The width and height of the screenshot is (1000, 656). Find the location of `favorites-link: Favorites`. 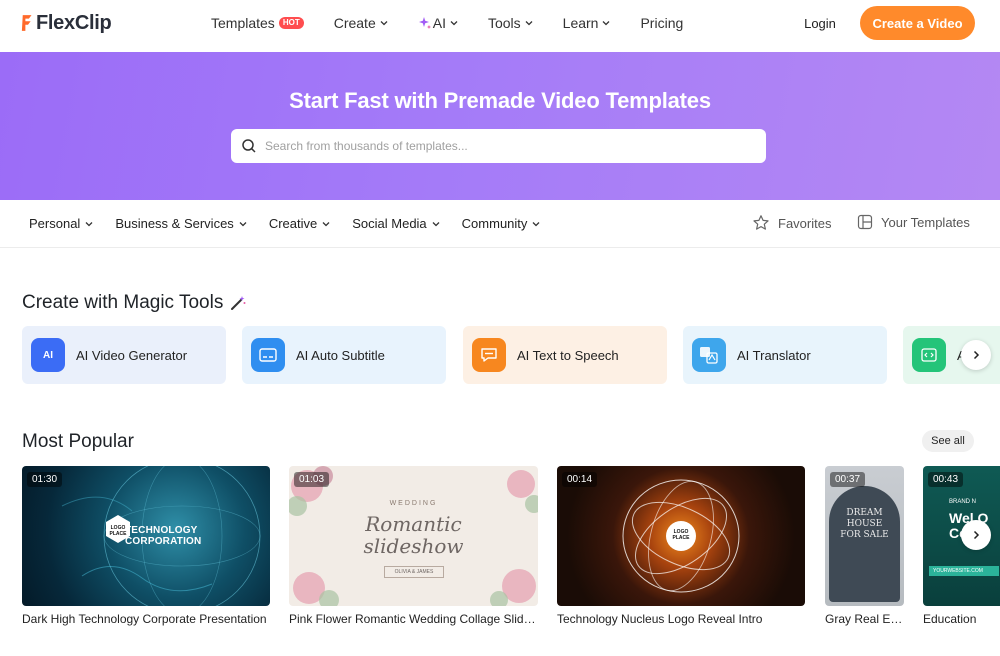

favorites-link: Favorites is located at coordinates (791, 223).